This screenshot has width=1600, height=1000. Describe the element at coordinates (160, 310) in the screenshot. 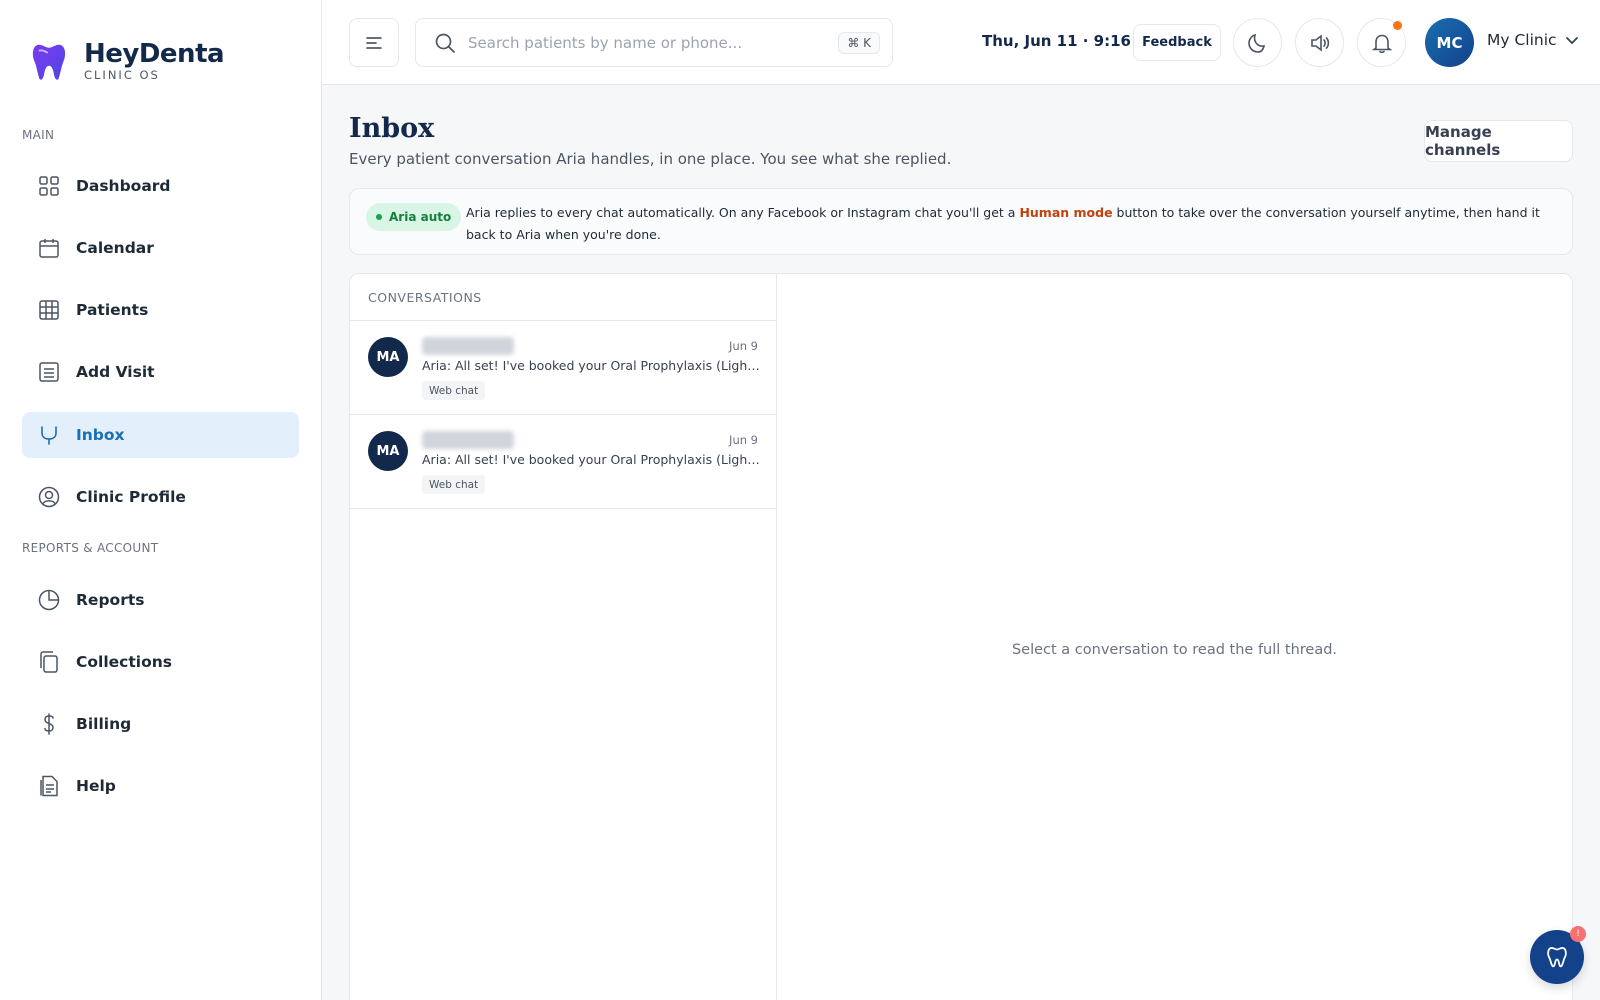

I see `sidebar-item-patients: Patients` at that location.